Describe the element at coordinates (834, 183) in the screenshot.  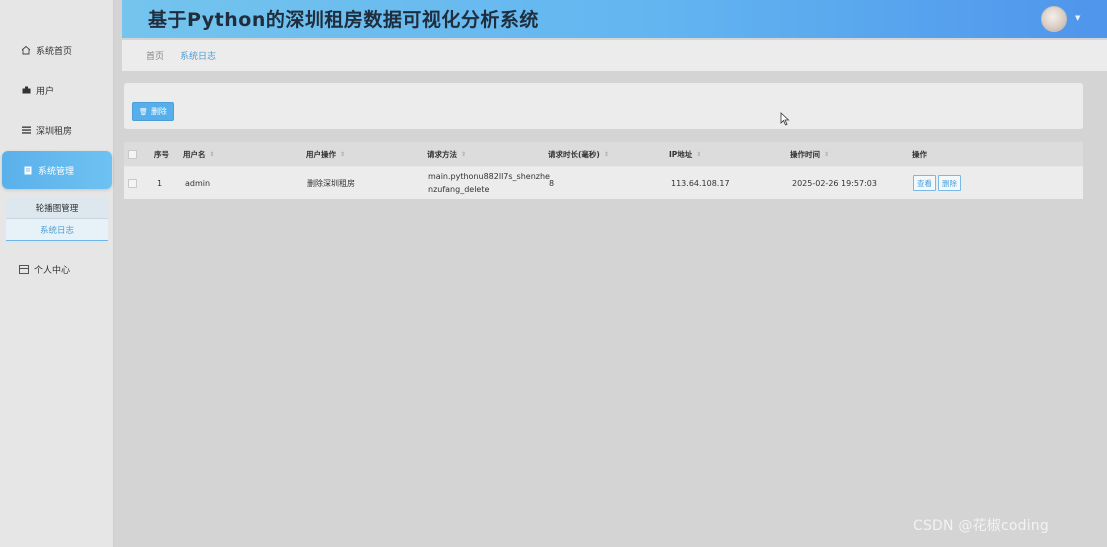
I see `cell-time: 2025-02-26 19:57:03` at that location.